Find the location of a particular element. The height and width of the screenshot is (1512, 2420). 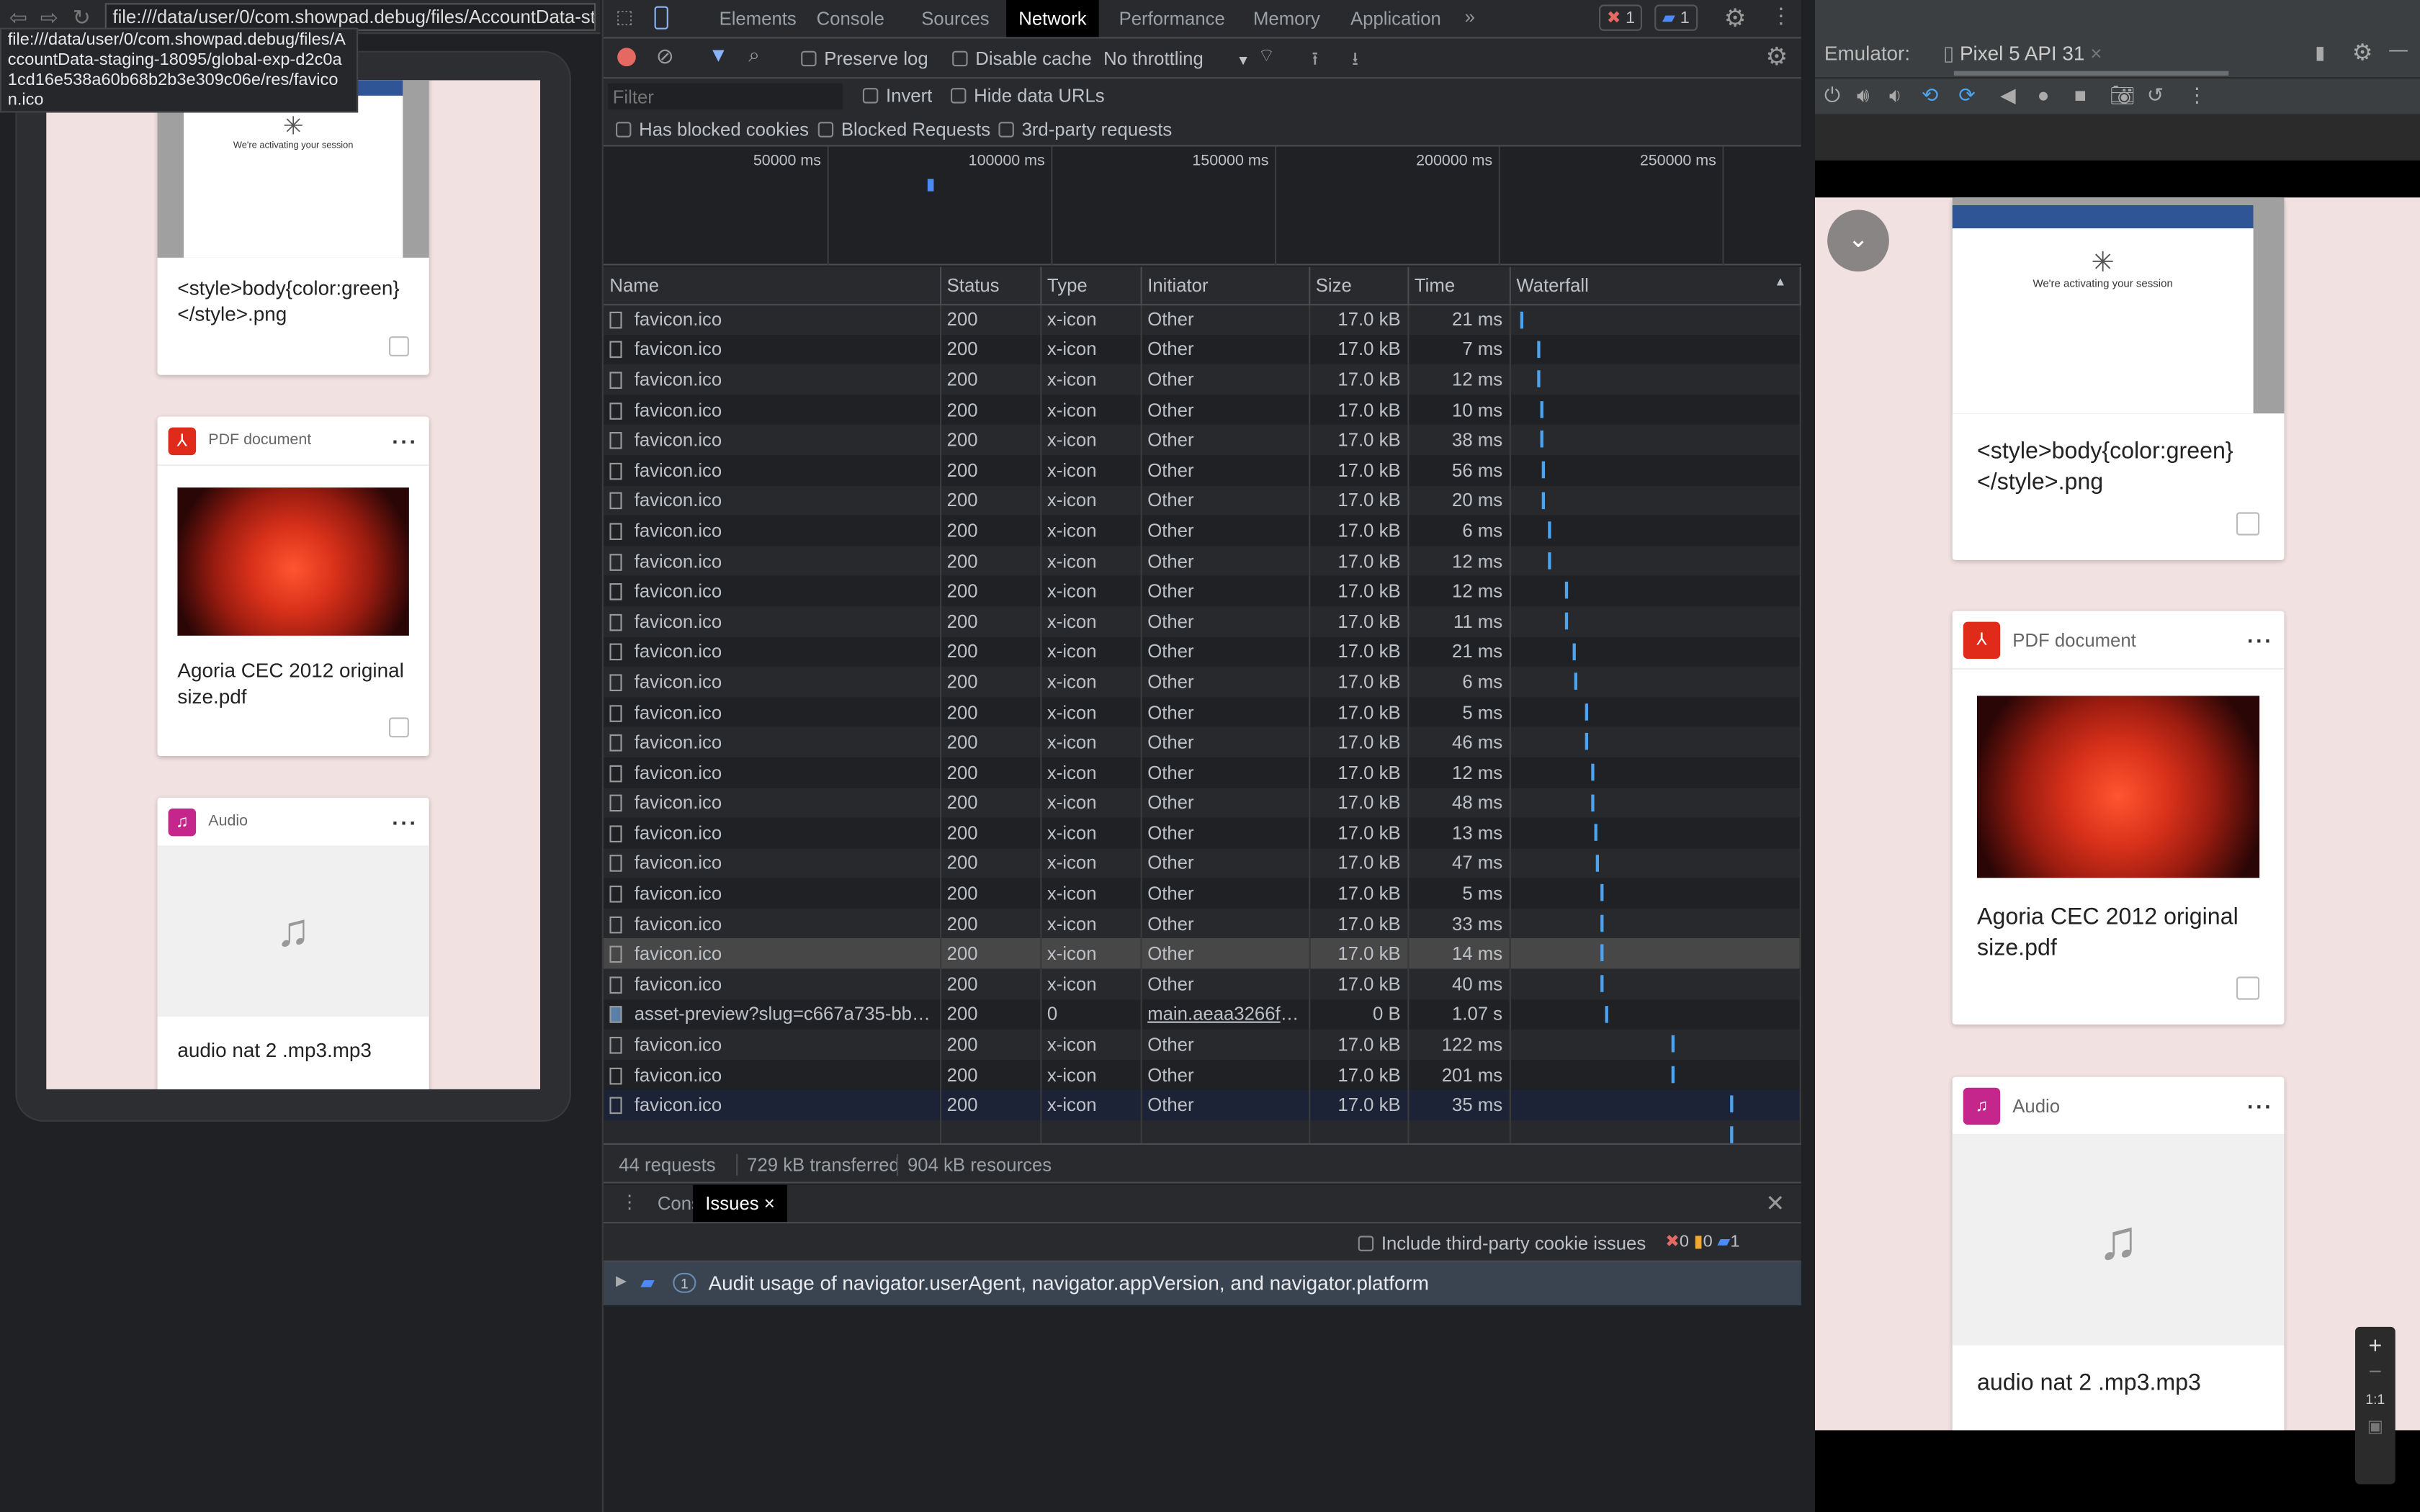

search-icon: ⌕ is located at coordinates (754, 55).